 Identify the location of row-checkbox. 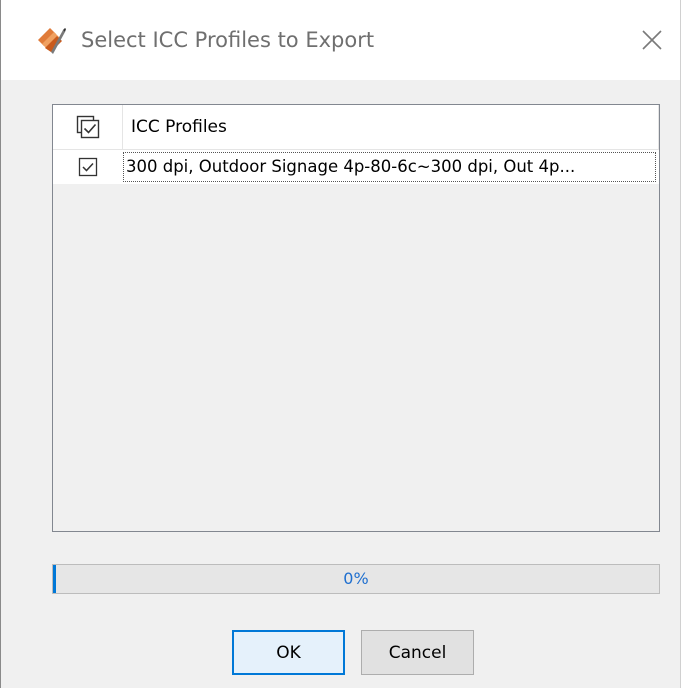
(88, 167).